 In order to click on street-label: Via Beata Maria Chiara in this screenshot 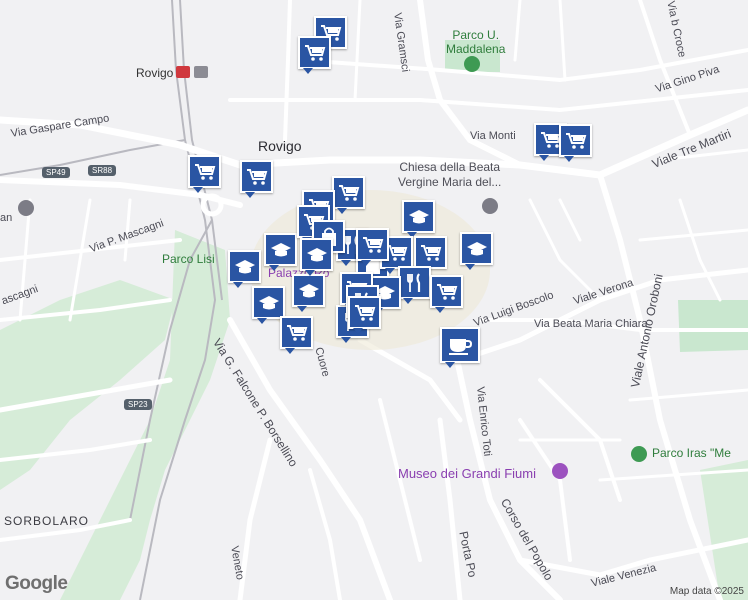, I will do `click(591, 324)`.